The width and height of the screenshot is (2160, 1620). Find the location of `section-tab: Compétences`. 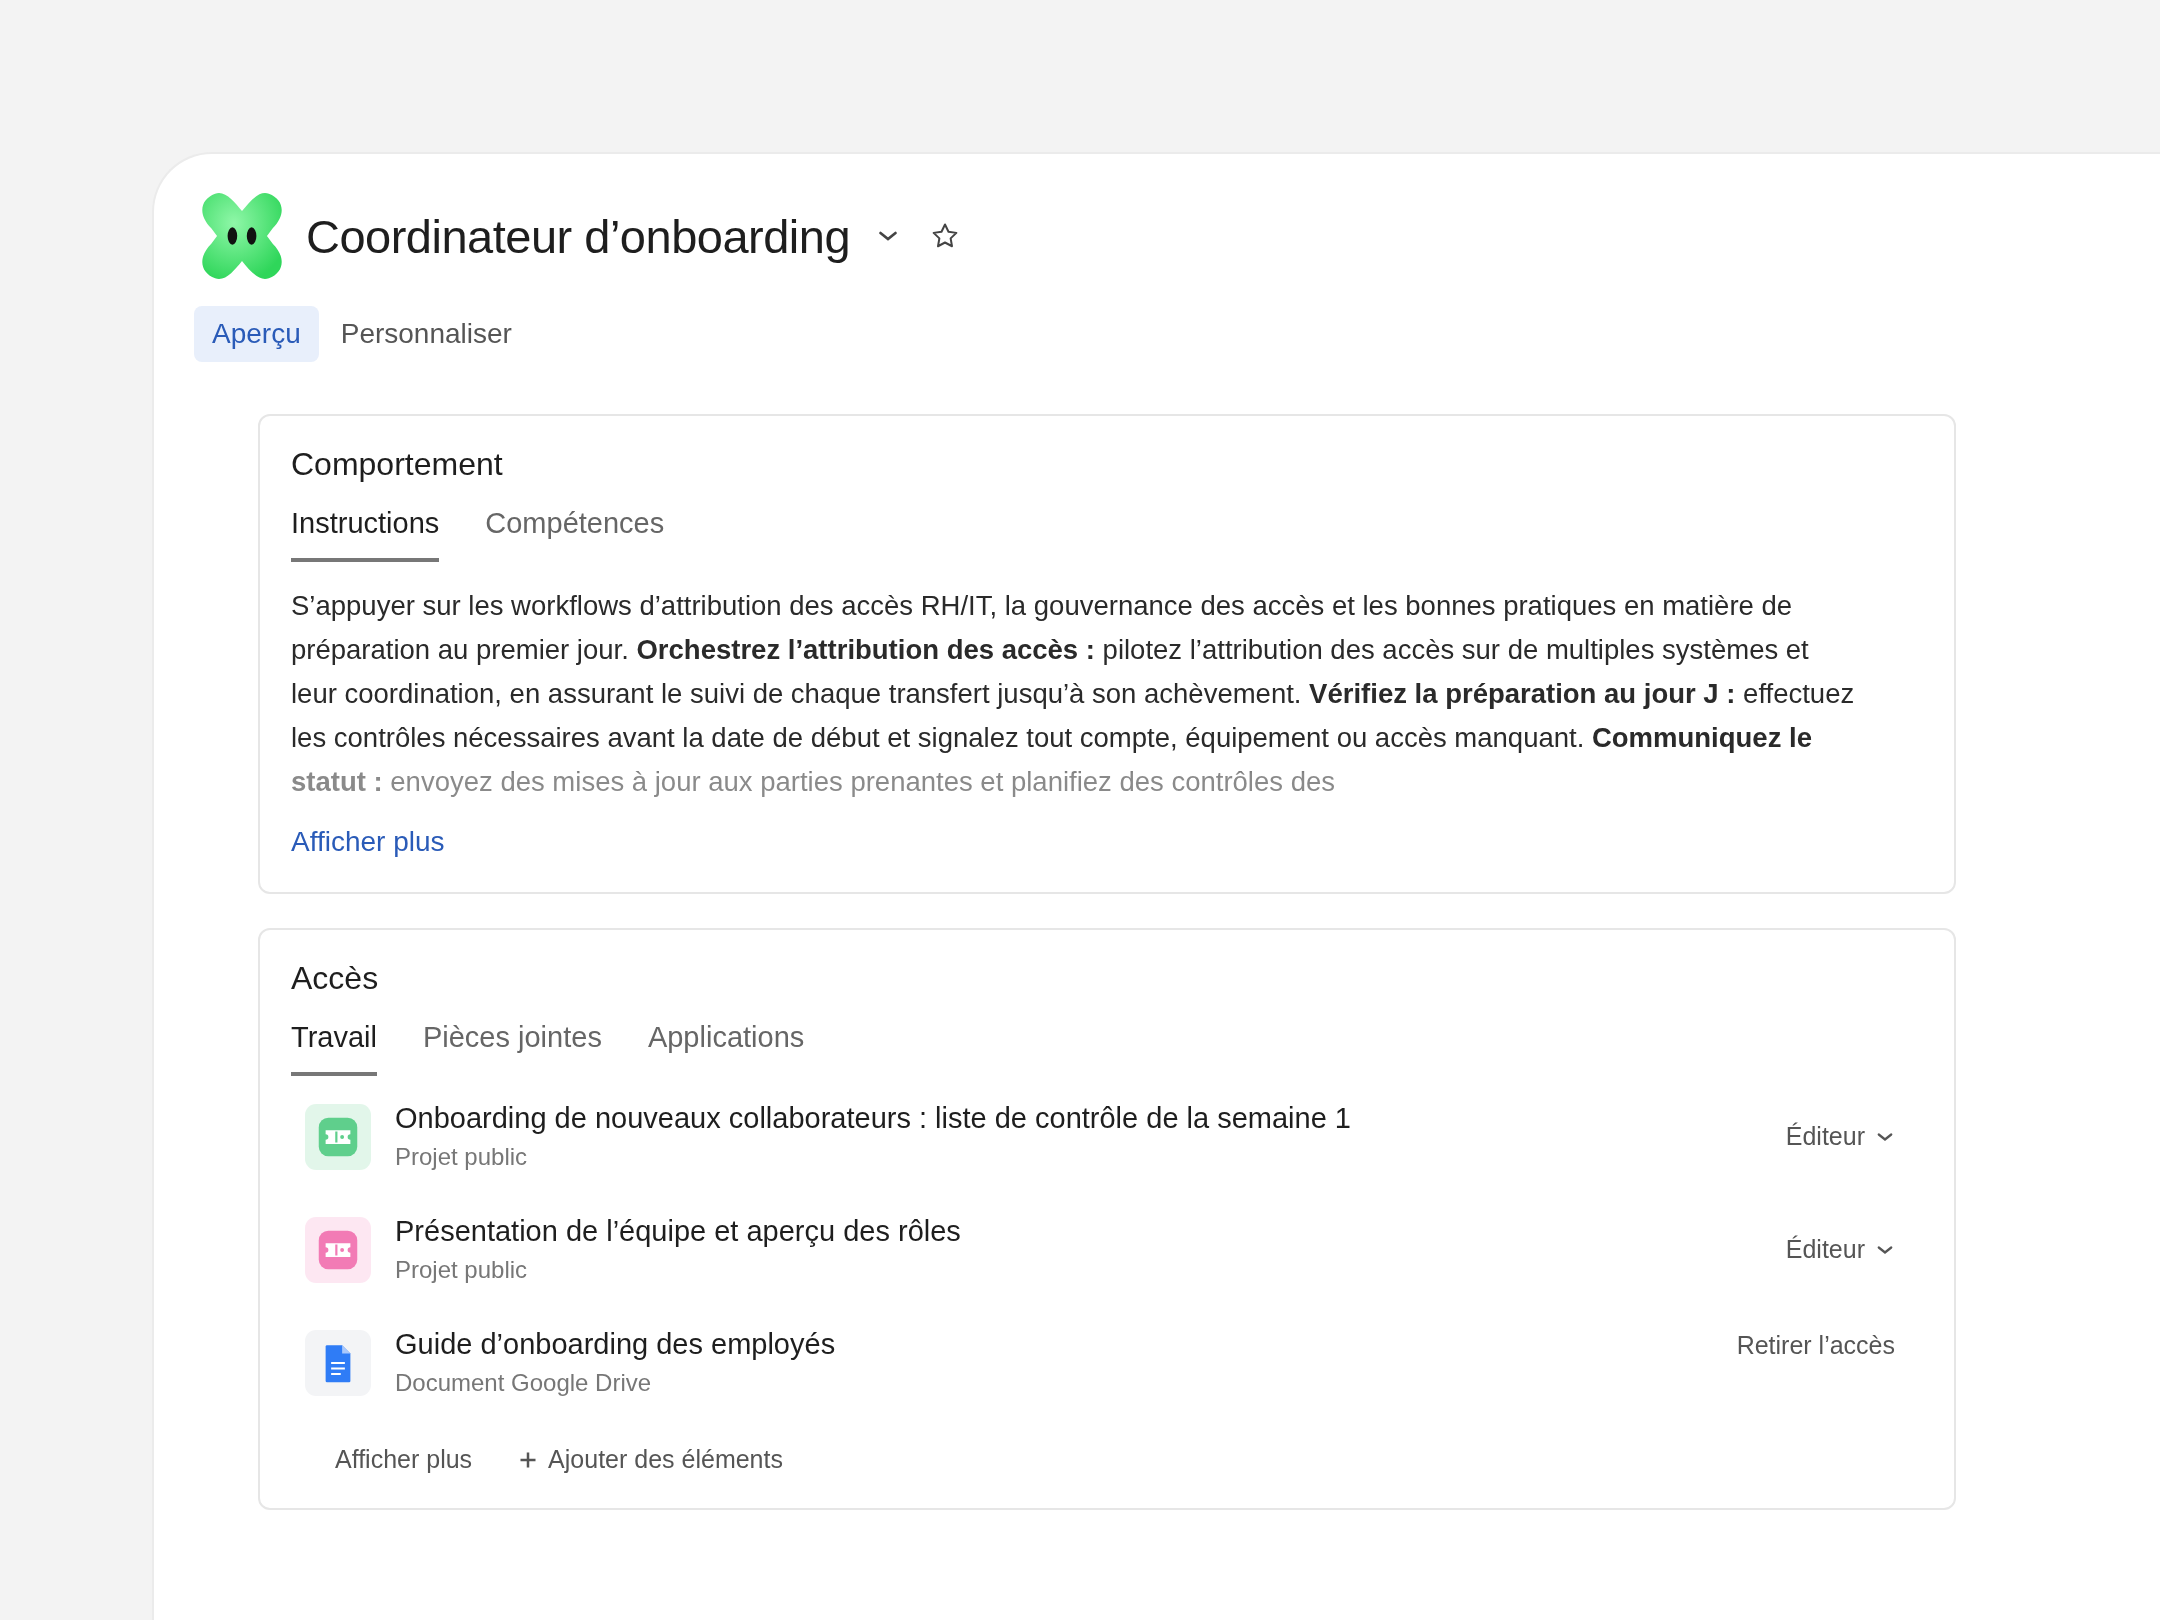

section-tab: Compétences is located at coordinates (575, 534).